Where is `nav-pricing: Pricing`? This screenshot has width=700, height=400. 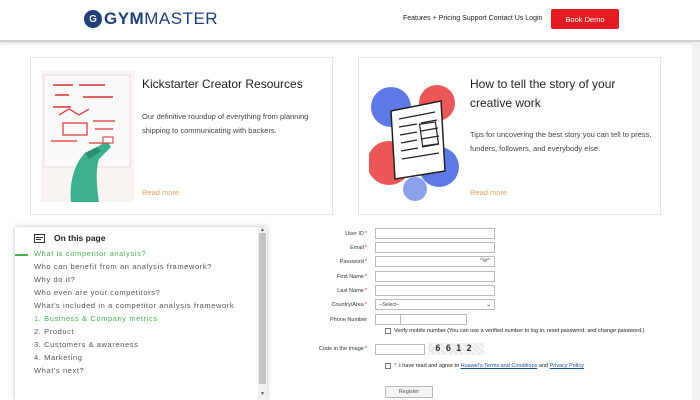 nav-pricing: Pricing is located at coordinates (449, 18).